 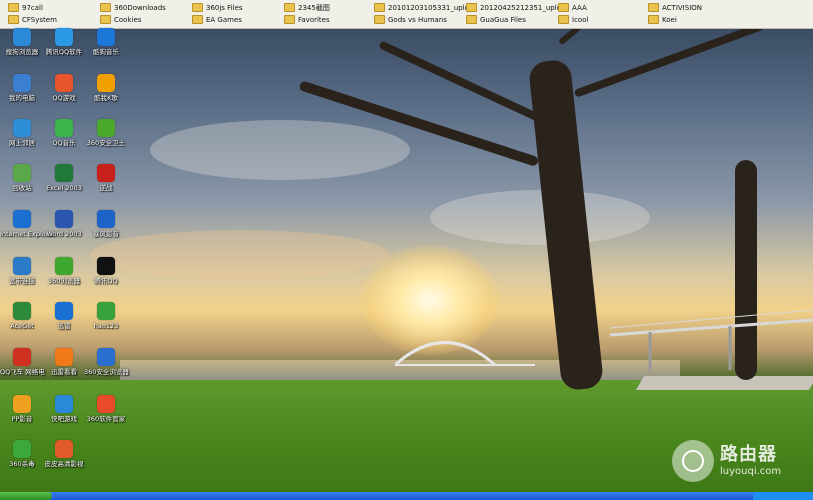 What do you see at coordinates (22, 370) in the screenshot?
I see `desktop-icon: QQ飞车 网络电` at bounding box center [22, 370].